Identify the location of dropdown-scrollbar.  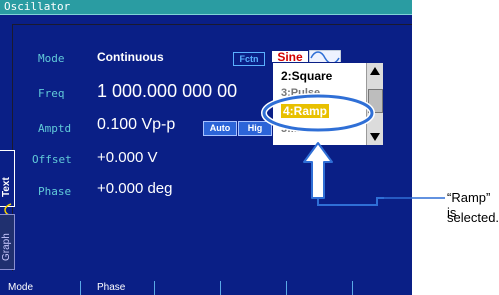
(374, 104).